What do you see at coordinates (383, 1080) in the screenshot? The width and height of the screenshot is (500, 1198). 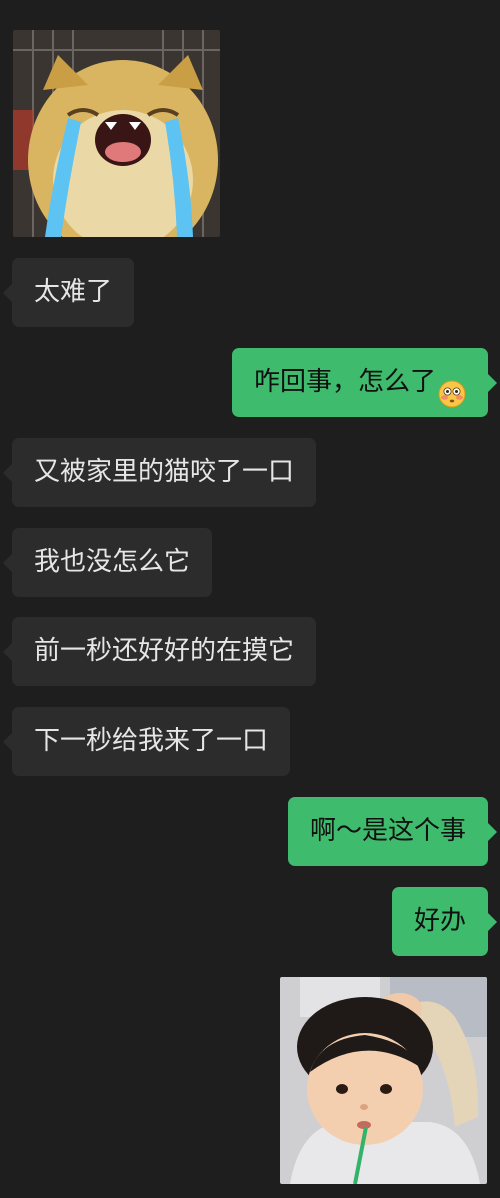 I see `toddler-photo-sticker` at bounding box center [383, 1080].